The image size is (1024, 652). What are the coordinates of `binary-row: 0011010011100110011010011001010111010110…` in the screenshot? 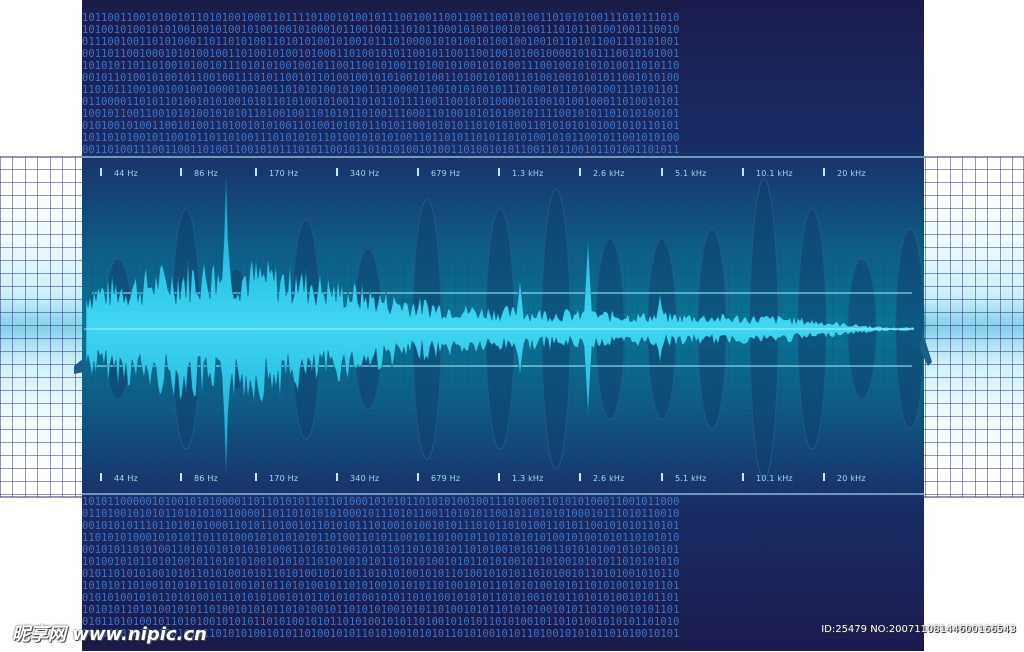 It's located at (381, 150).